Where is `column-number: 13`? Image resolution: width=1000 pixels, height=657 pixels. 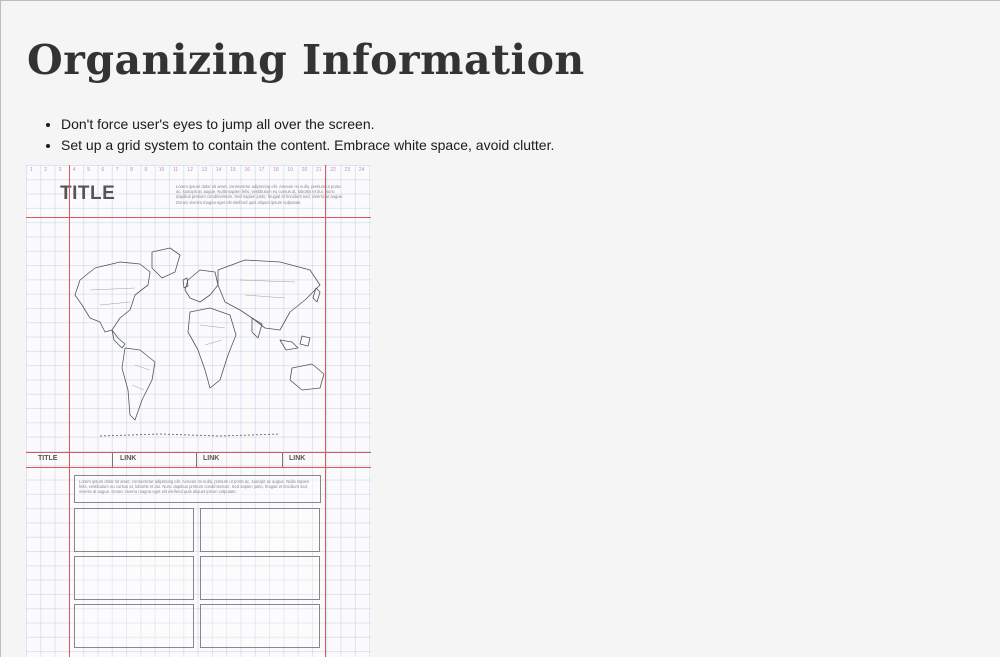
column-number: 13 is located at coordinates (204, 170).